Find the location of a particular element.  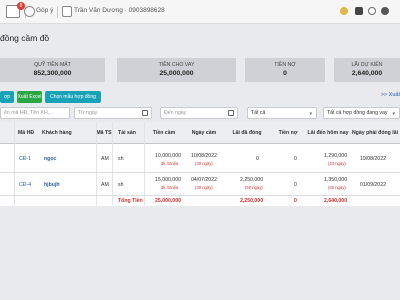

header-cell: Lãi đến hôm nay is located at coordinates (328, 133).